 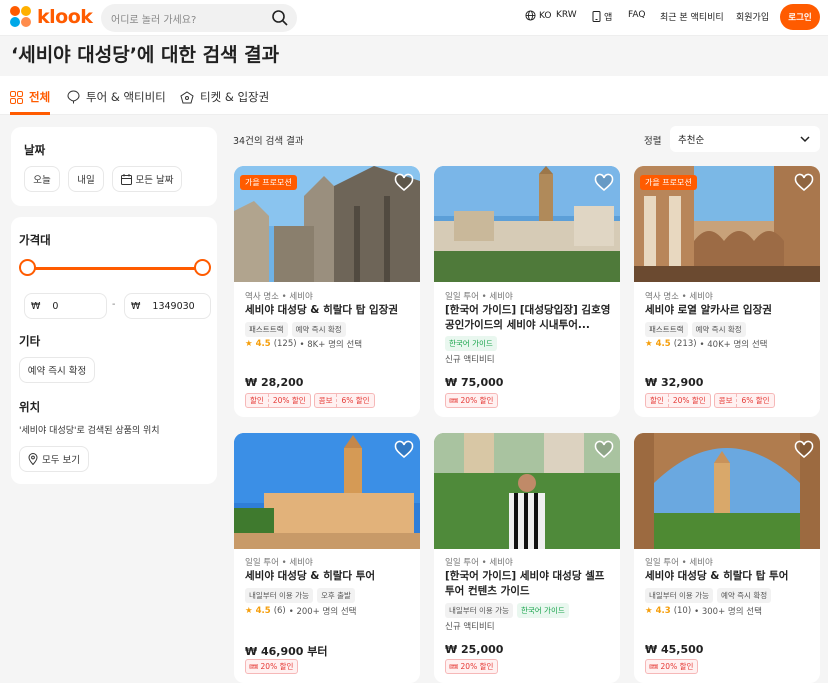 What do you see at coordinates (65, 306) in the screenshot?
I see `price-min-field: ₩ 0` at bounding box center [65, 306].